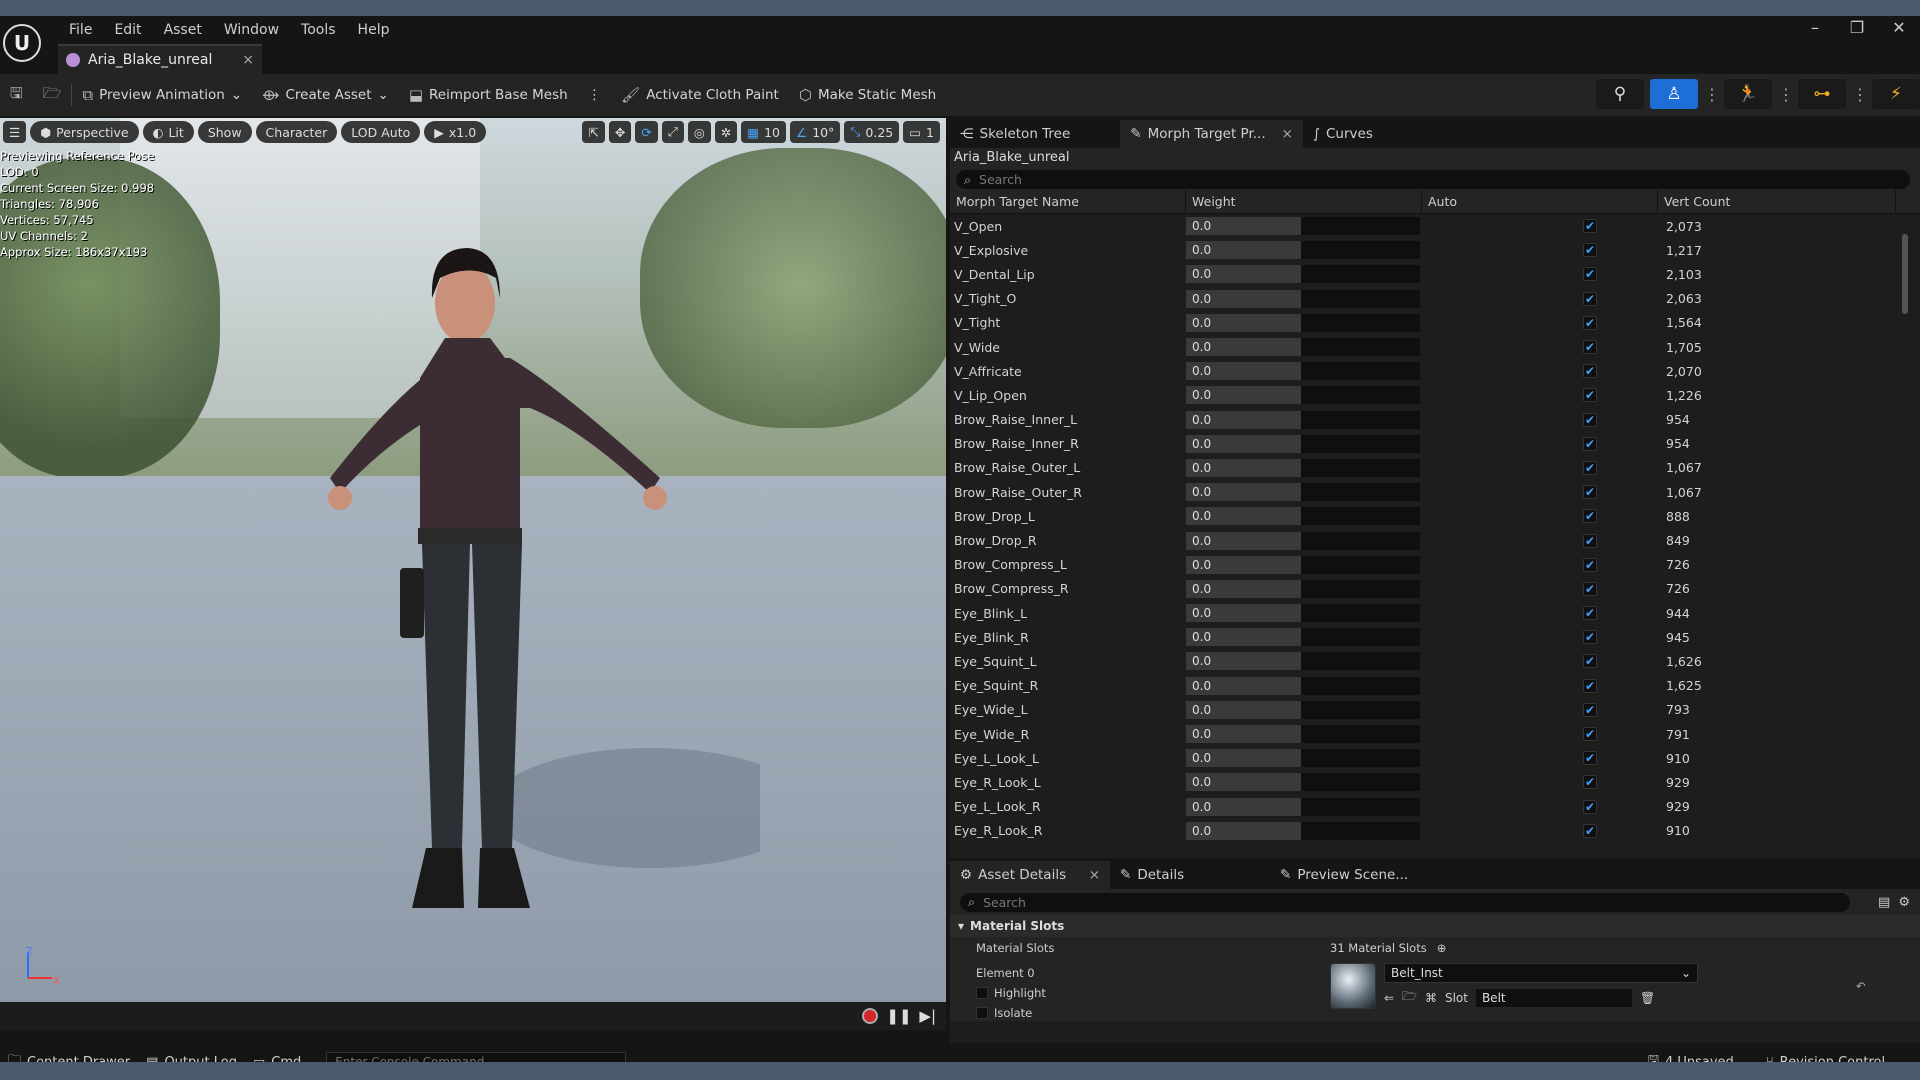 The image size is (1920, 1080). I want to click on animation-mode-button: 🏃, so click(1748, 94).